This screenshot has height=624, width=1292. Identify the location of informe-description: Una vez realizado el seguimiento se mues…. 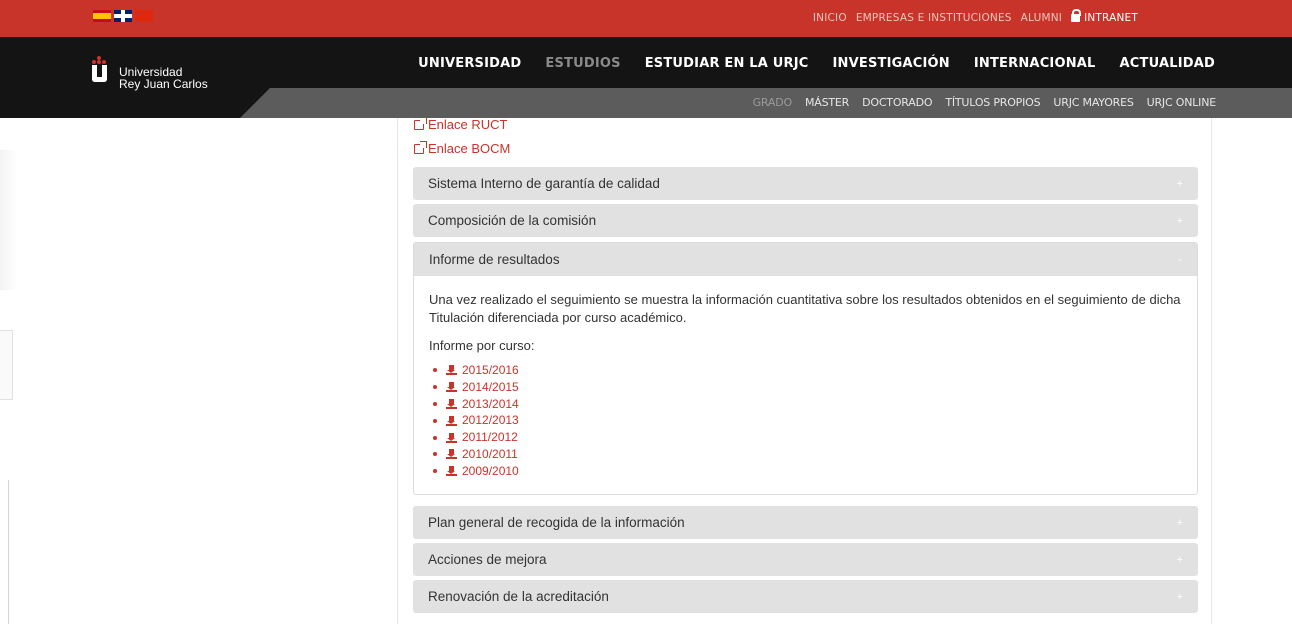
(805, 308).